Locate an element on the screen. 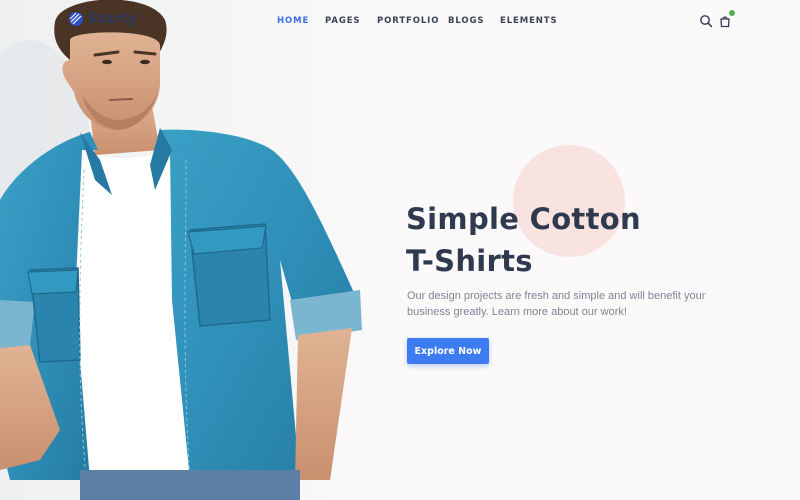 The width and height of the screenshot is (800, 500). main-nav: HOME PAGES PORTFOLIO BLOGS ELEMENTS is located at coordinates (400, 22).